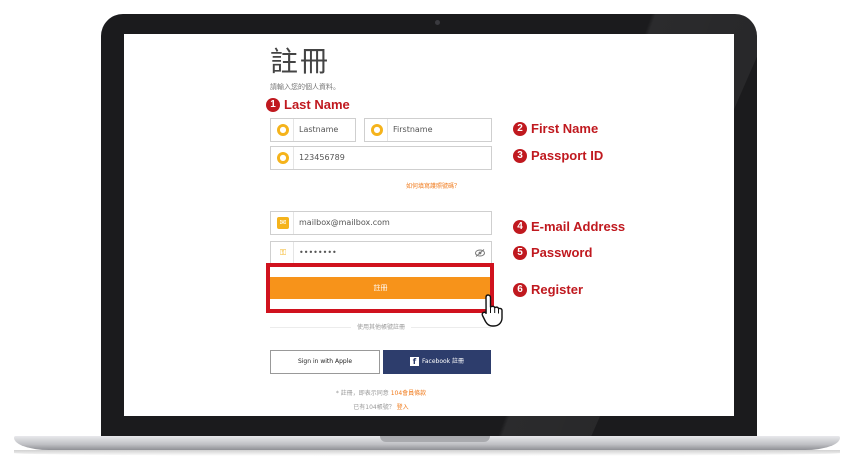  I want to click on last-name-value: Lastname, so click(319, 129).